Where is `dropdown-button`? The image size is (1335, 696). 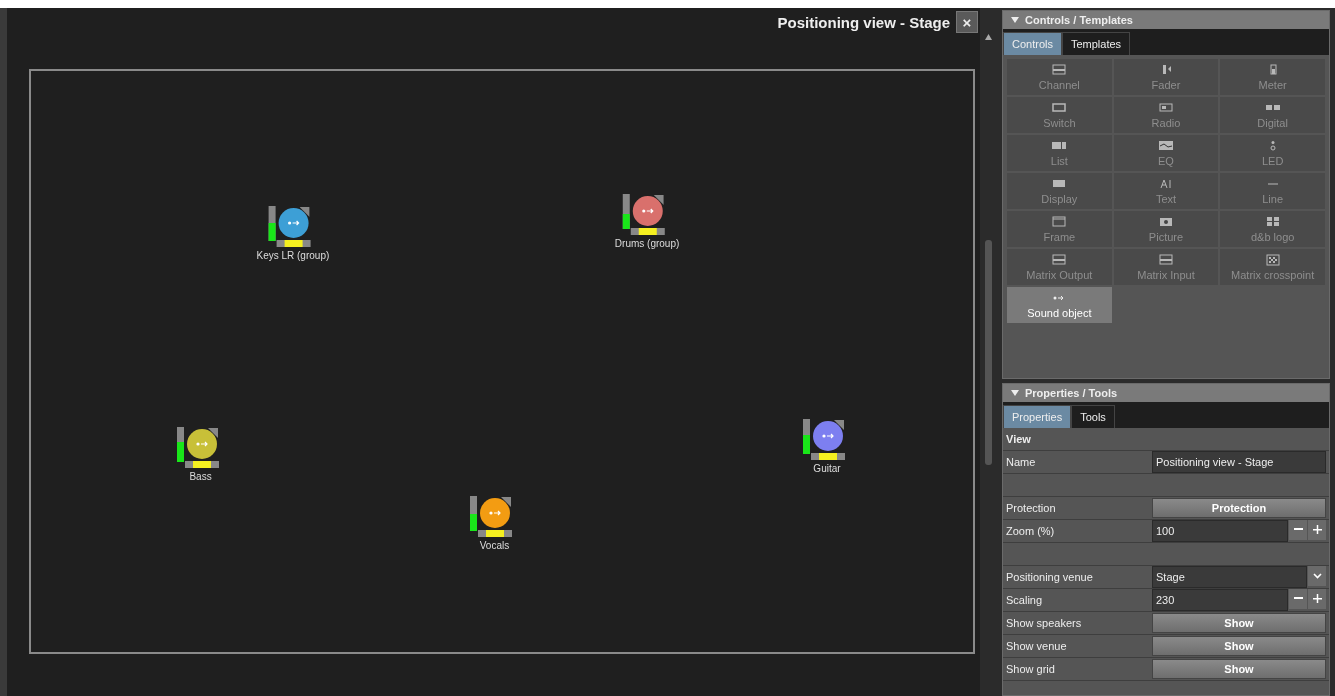
dropdown-button is located at coordinates (1317, 575).